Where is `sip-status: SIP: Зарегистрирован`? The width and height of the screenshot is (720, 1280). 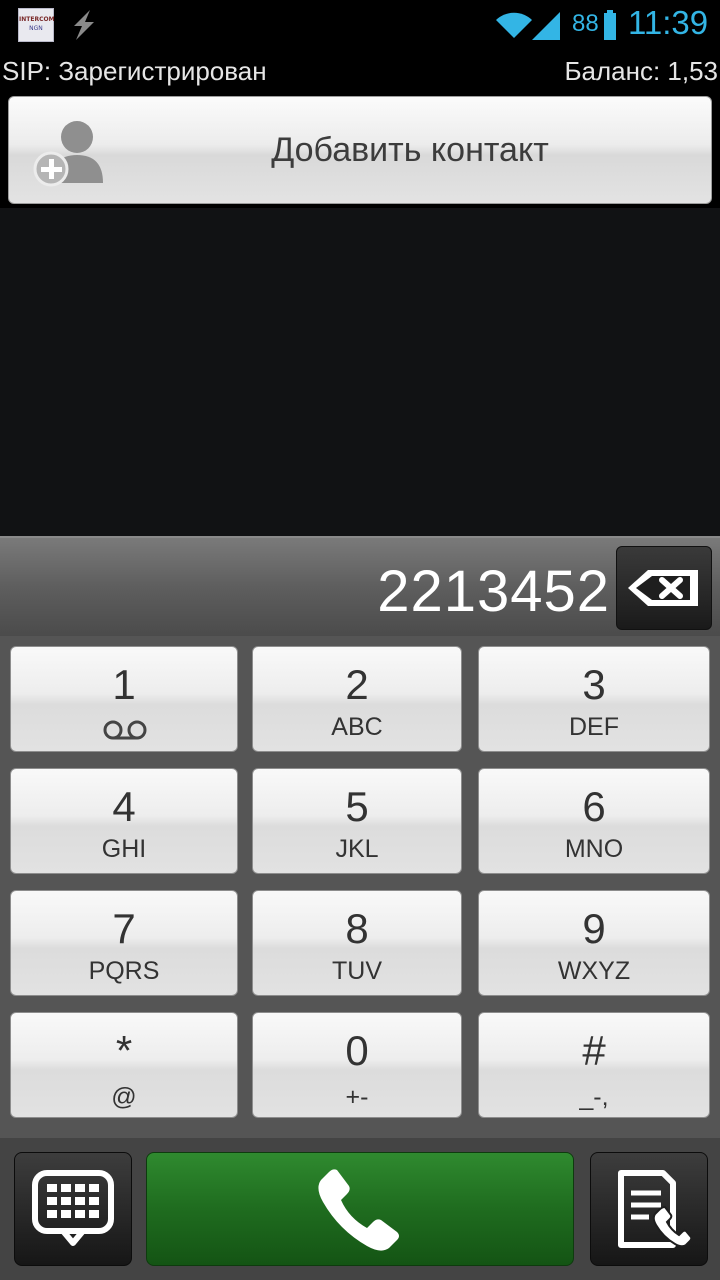 sip-status: SIP: Зарегистрирован is located at coordinates (134, 71).